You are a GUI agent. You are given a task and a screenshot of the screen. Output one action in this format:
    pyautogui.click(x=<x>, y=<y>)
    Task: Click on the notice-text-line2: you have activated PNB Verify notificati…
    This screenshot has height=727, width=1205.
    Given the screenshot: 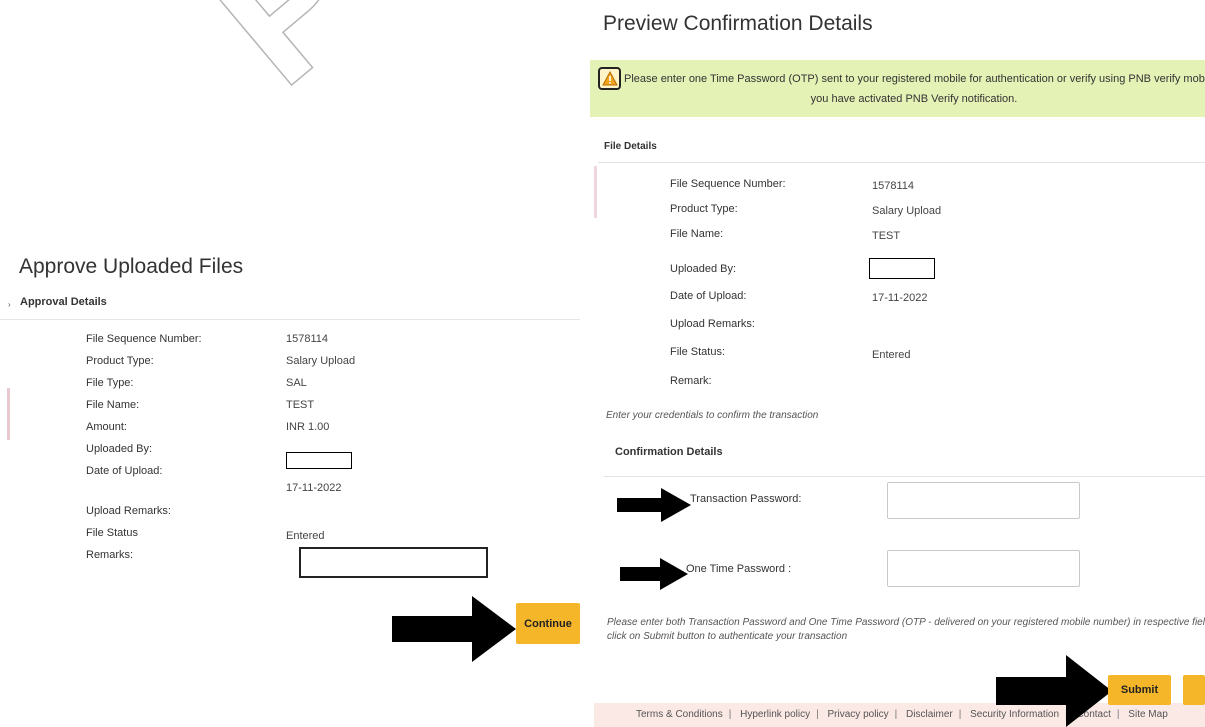 What is the action you would take?
    pyautogui.click(x=914, y=99)
    